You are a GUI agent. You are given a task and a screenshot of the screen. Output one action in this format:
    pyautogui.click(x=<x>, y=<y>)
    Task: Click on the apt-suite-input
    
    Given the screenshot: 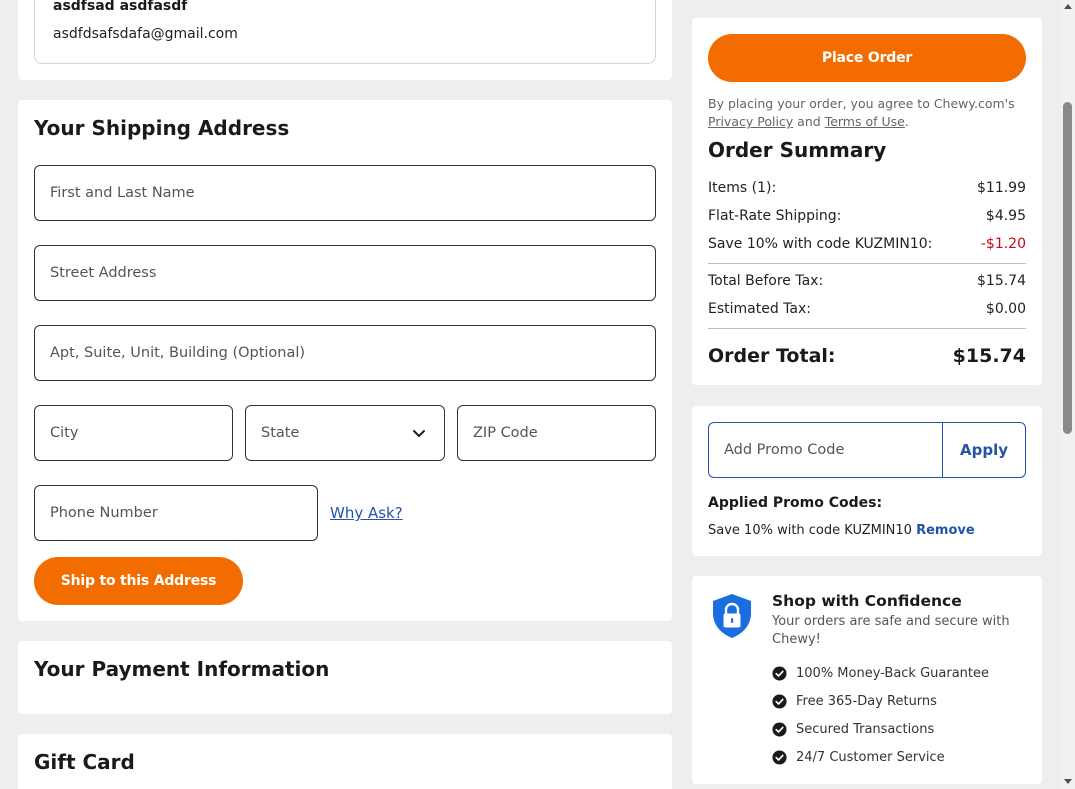 What is the action you would take?
    pyautogui.click(x=345, y=353)
    